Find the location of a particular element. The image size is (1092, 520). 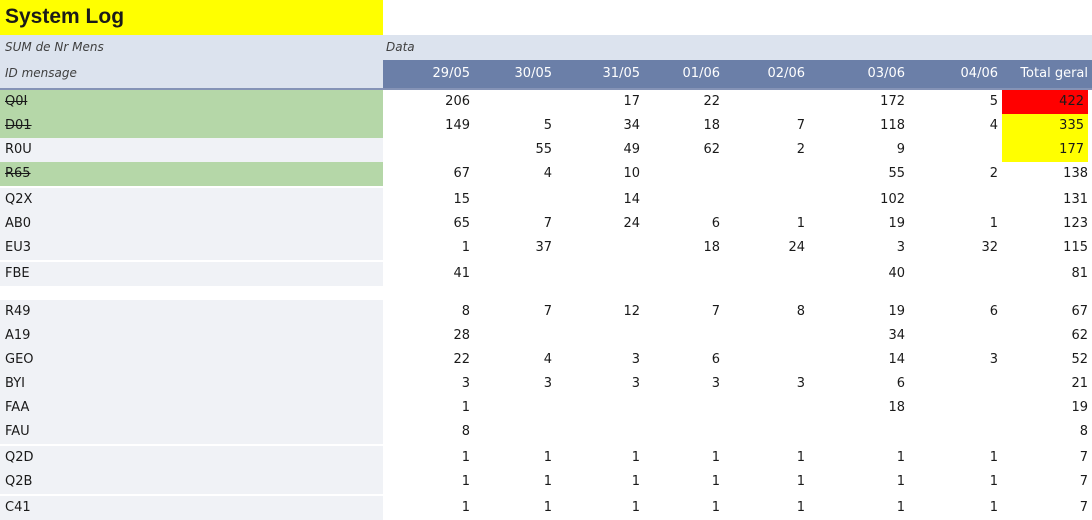

value-cell: 149 is located at coordinates (457, 125).